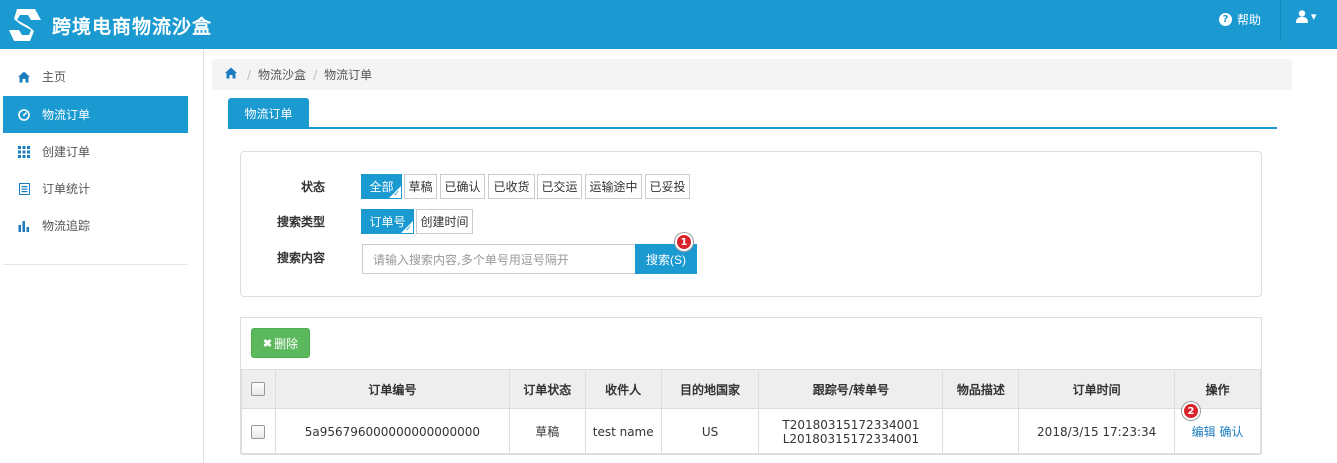 The height and width of the screenshot is (463, 1337). Describe the element at coordinates (24, 188) in the screenshot. I see `list-icon` at that location.